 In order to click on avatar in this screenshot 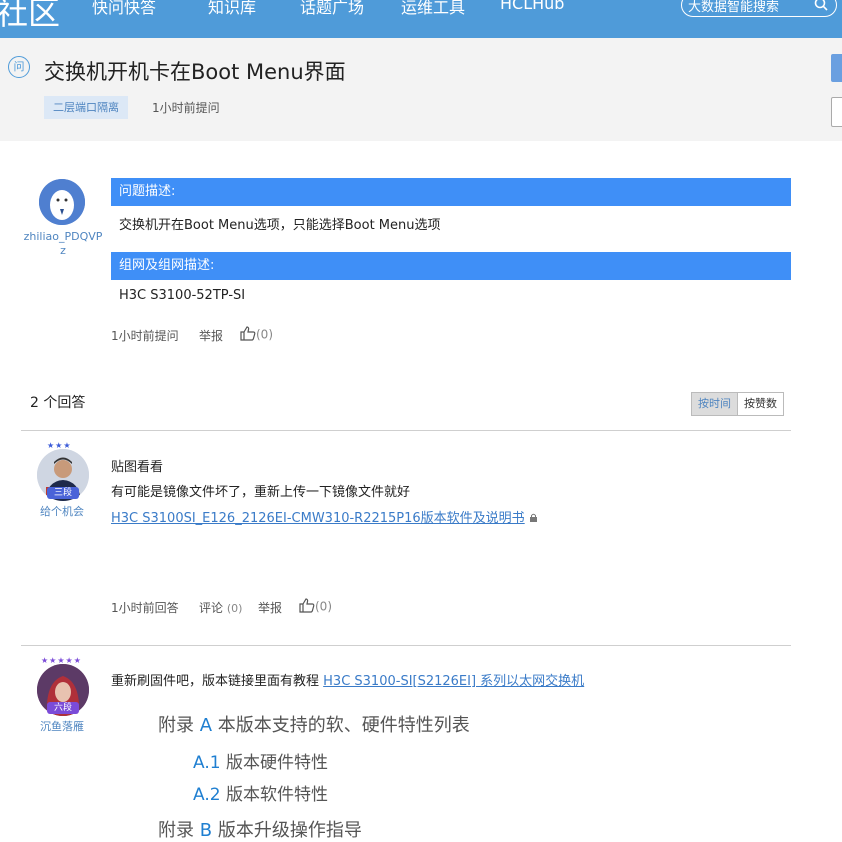, I will do `click(62, 202)`.